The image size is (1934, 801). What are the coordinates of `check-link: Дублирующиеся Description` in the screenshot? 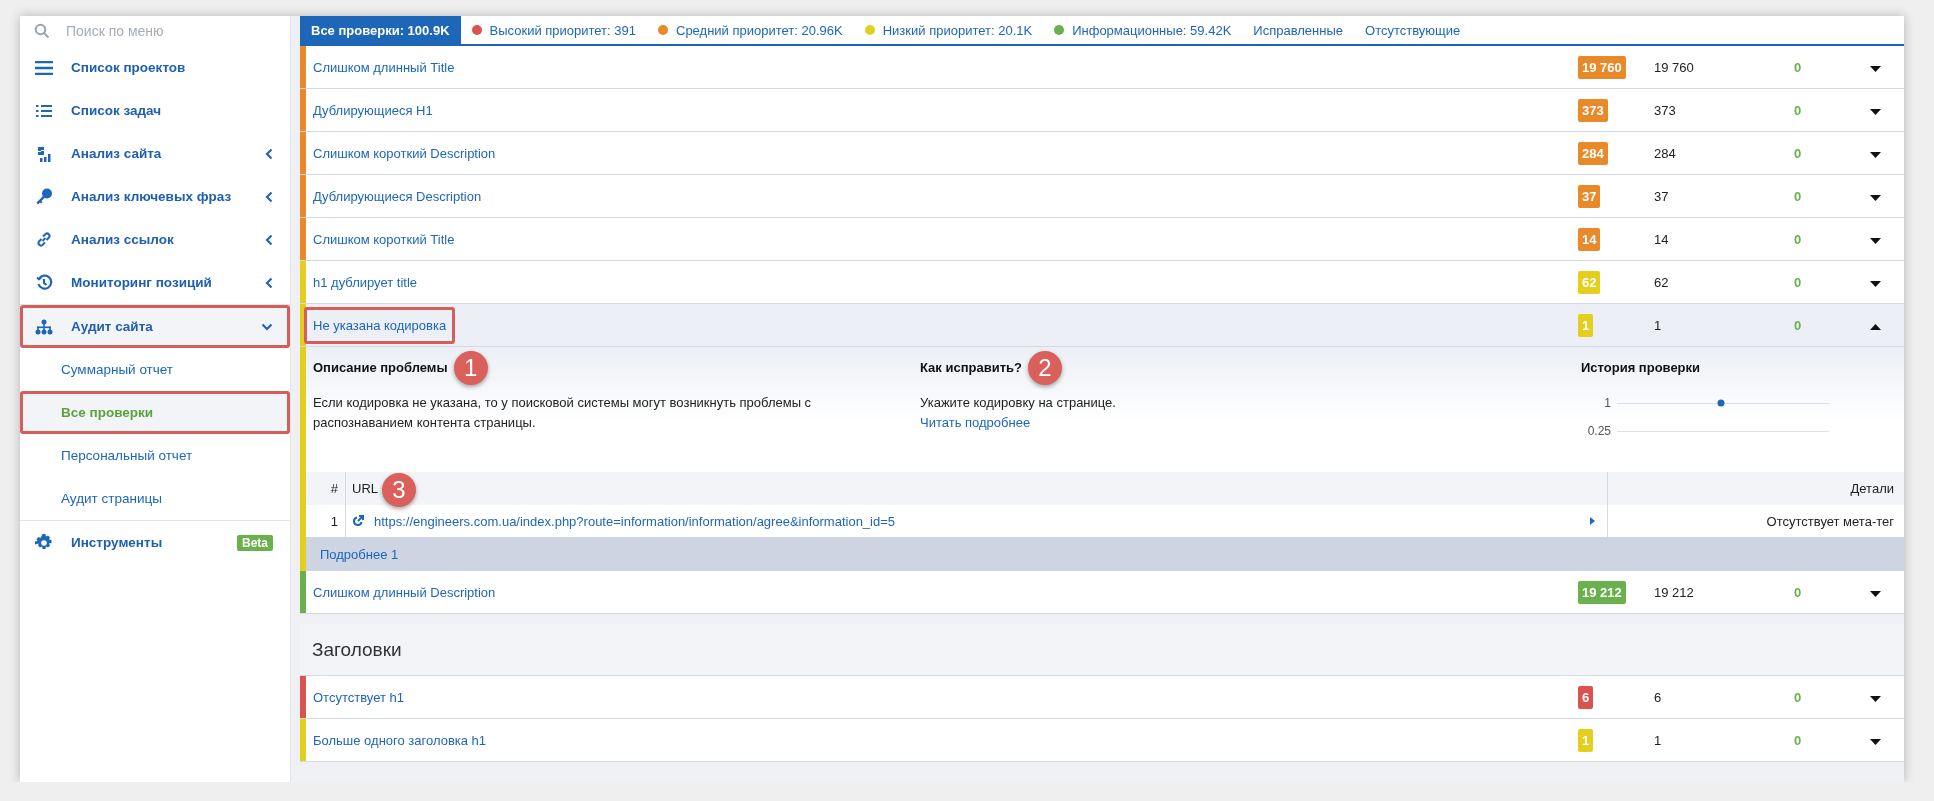 It's located at (397, 196).